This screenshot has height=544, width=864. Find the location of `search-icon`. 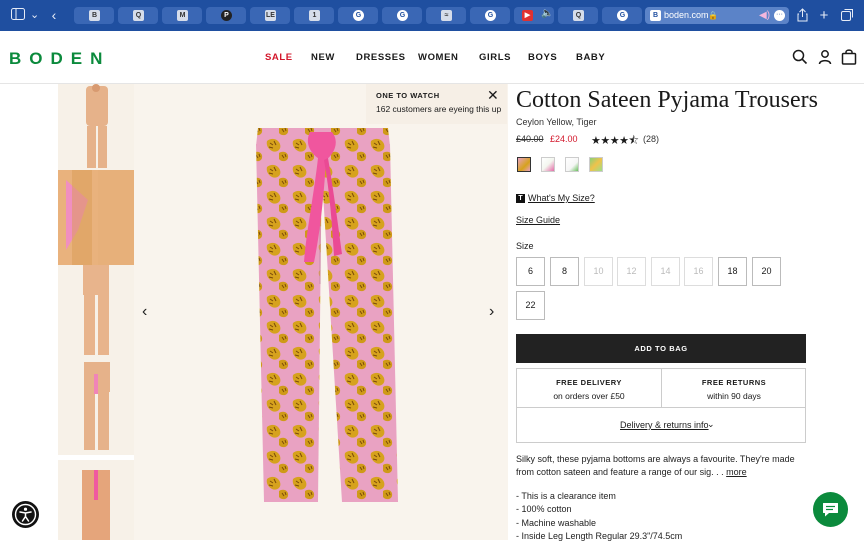

search-icon is located at coordinates (800, 57).